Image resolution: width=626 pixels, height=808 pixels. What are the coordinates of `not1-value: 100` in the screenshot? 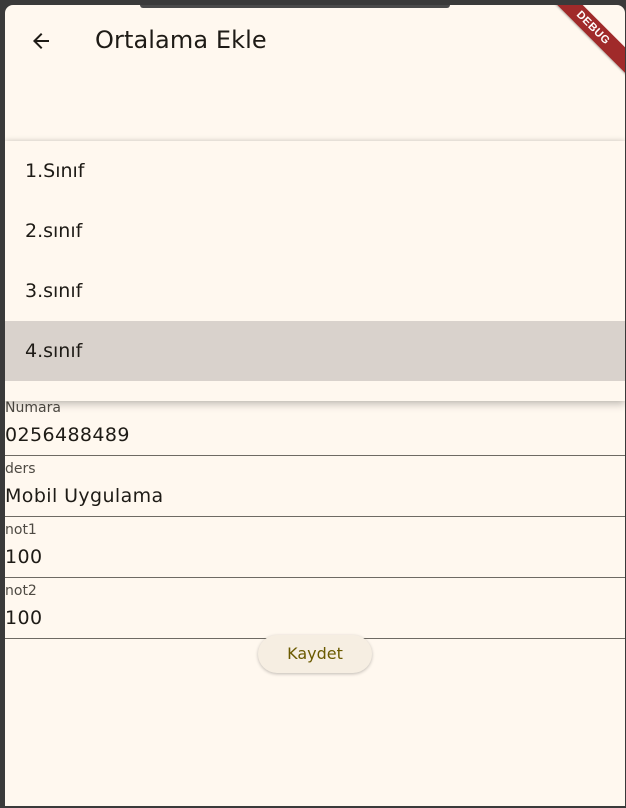 It's located at (23, 557).